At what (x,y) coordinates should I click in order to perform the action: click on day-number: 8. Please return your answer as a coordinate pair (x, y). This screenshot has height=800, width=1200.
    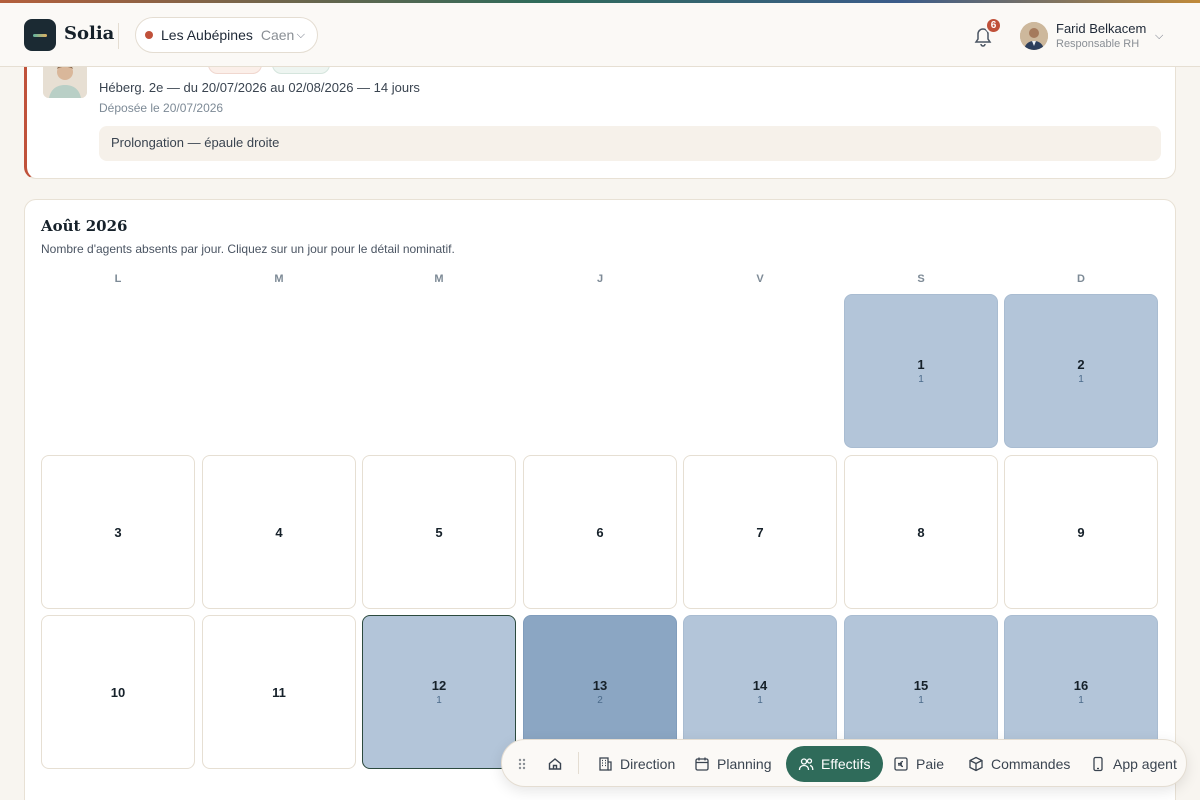
    Looking at the image, I should click on (921, 532).